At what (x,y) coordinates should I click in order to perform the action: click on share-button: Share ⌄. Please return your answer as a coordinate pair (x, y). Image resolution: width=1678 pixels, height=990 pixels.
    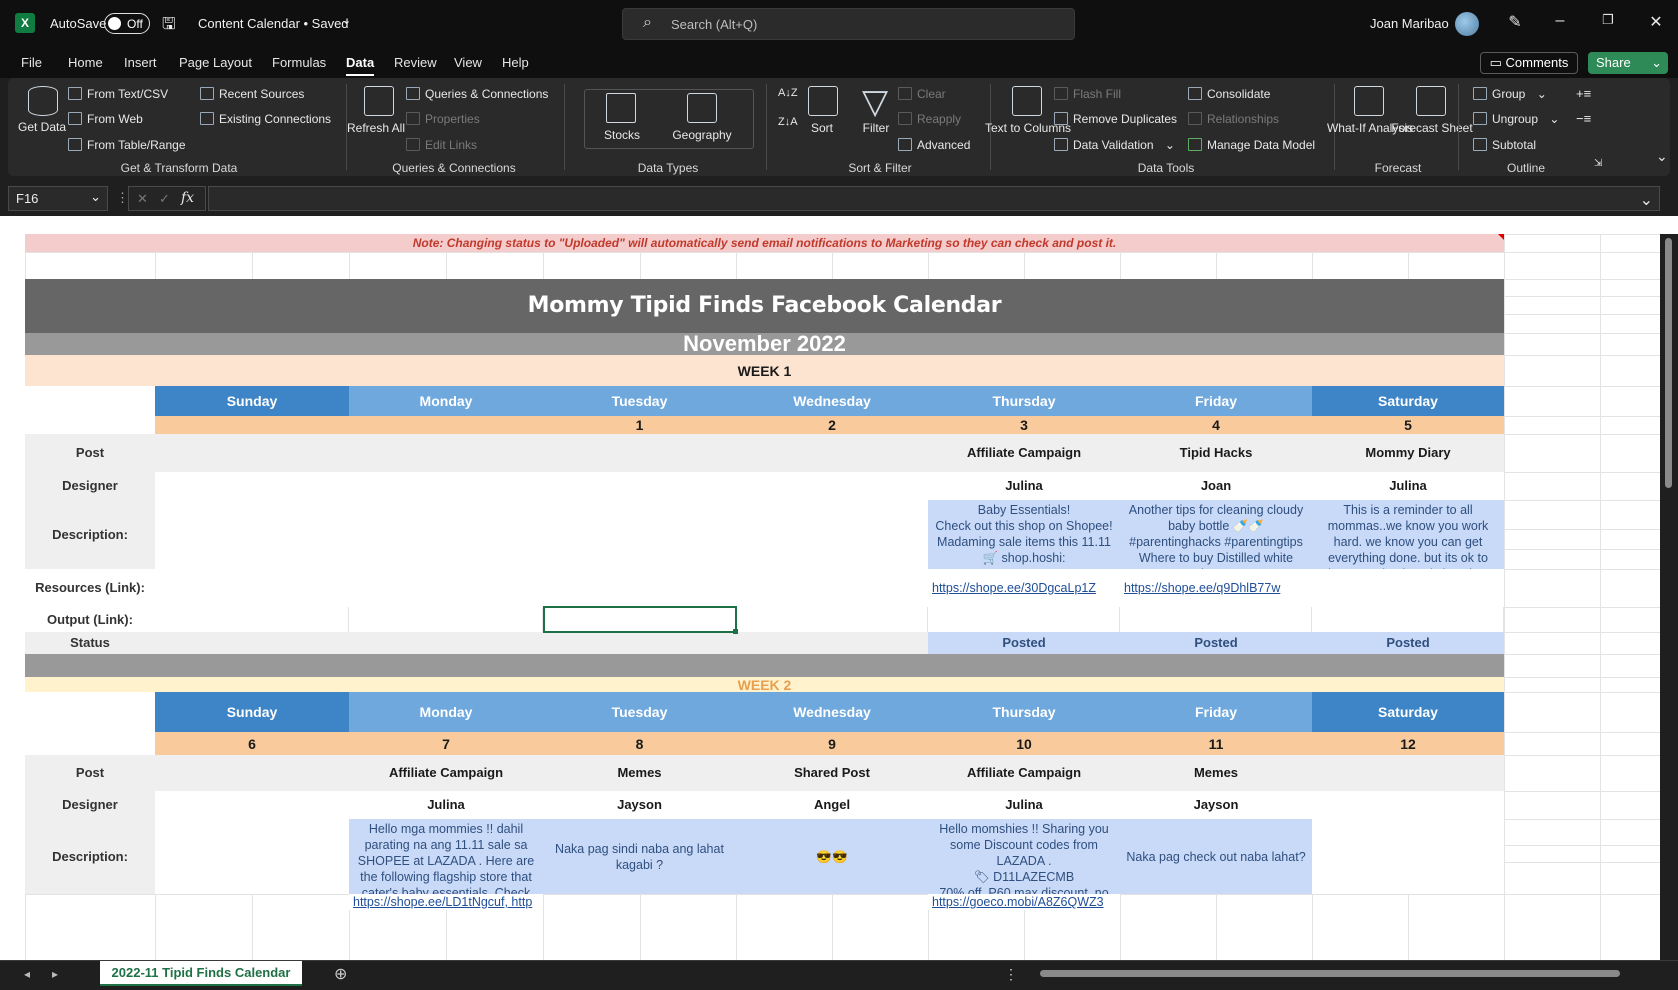
    Looking at the image, I should click on (1628, 63).